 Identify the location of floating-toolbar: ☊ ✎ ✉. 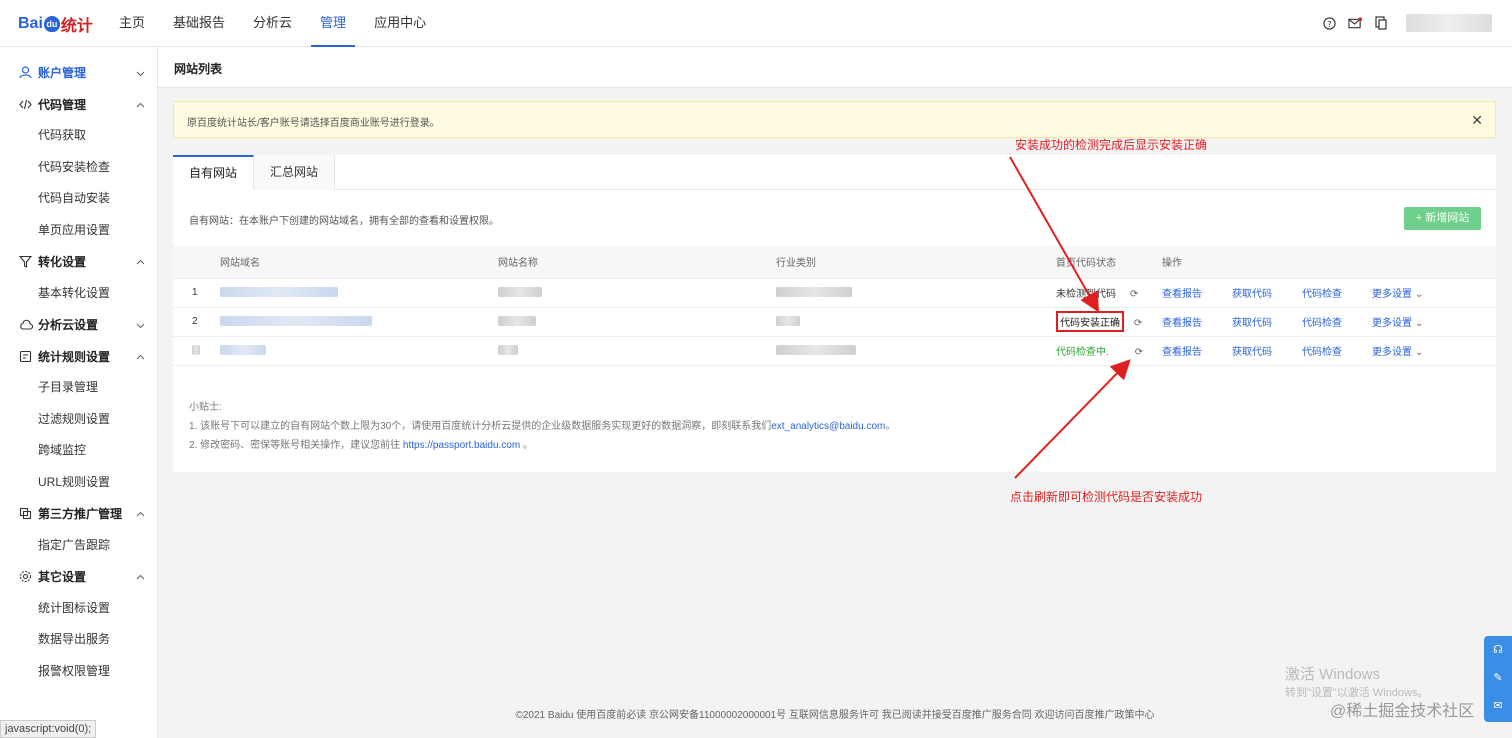
(1498, 679).